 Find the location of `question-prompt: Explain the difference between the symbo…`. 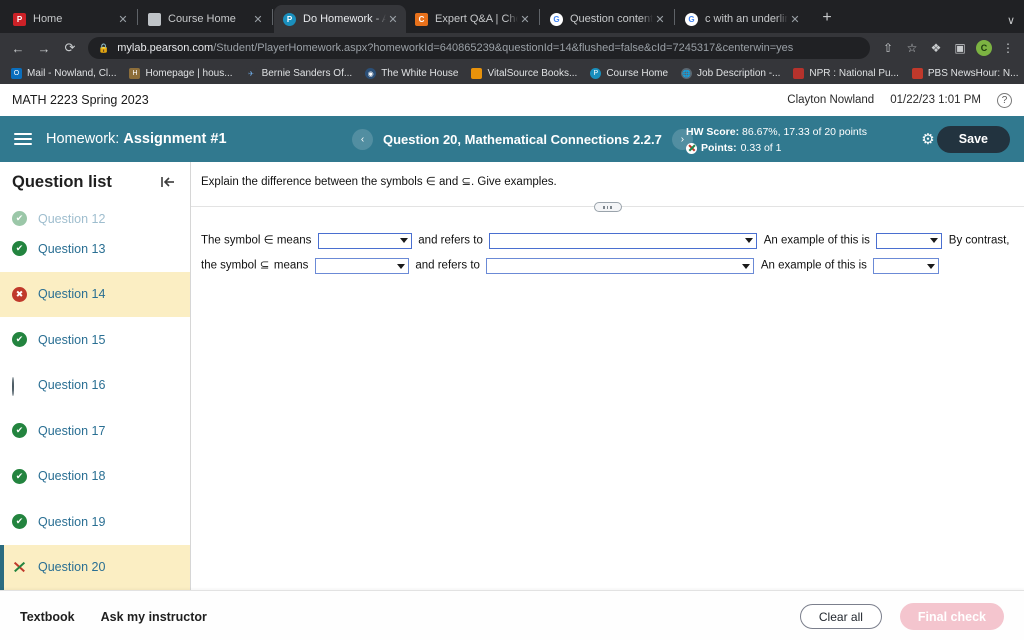

question-prompt: Explain the difference between the symbo… is located at coordinates (379, 182).